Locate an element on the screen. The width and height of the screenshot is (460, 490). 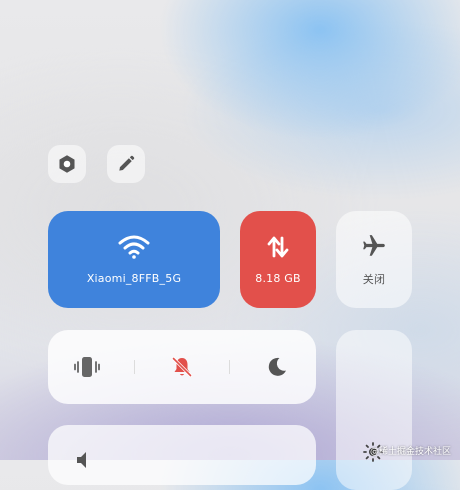
settings-button is located at coordinates (67, 164).